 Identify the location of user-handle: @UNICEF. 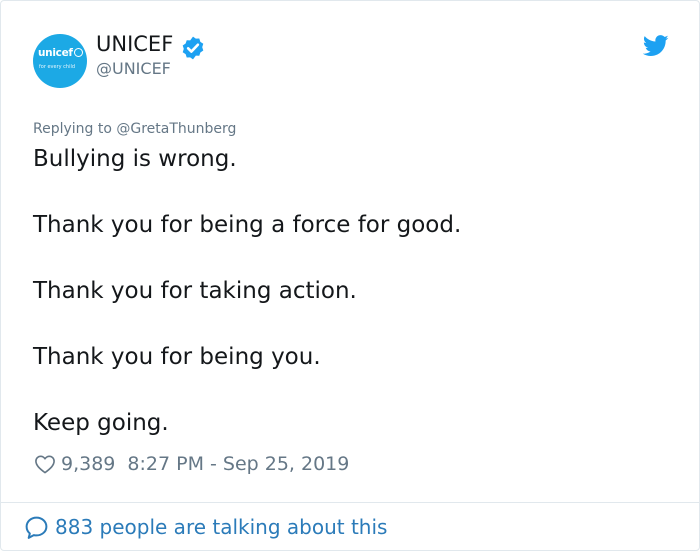
(133, 68).